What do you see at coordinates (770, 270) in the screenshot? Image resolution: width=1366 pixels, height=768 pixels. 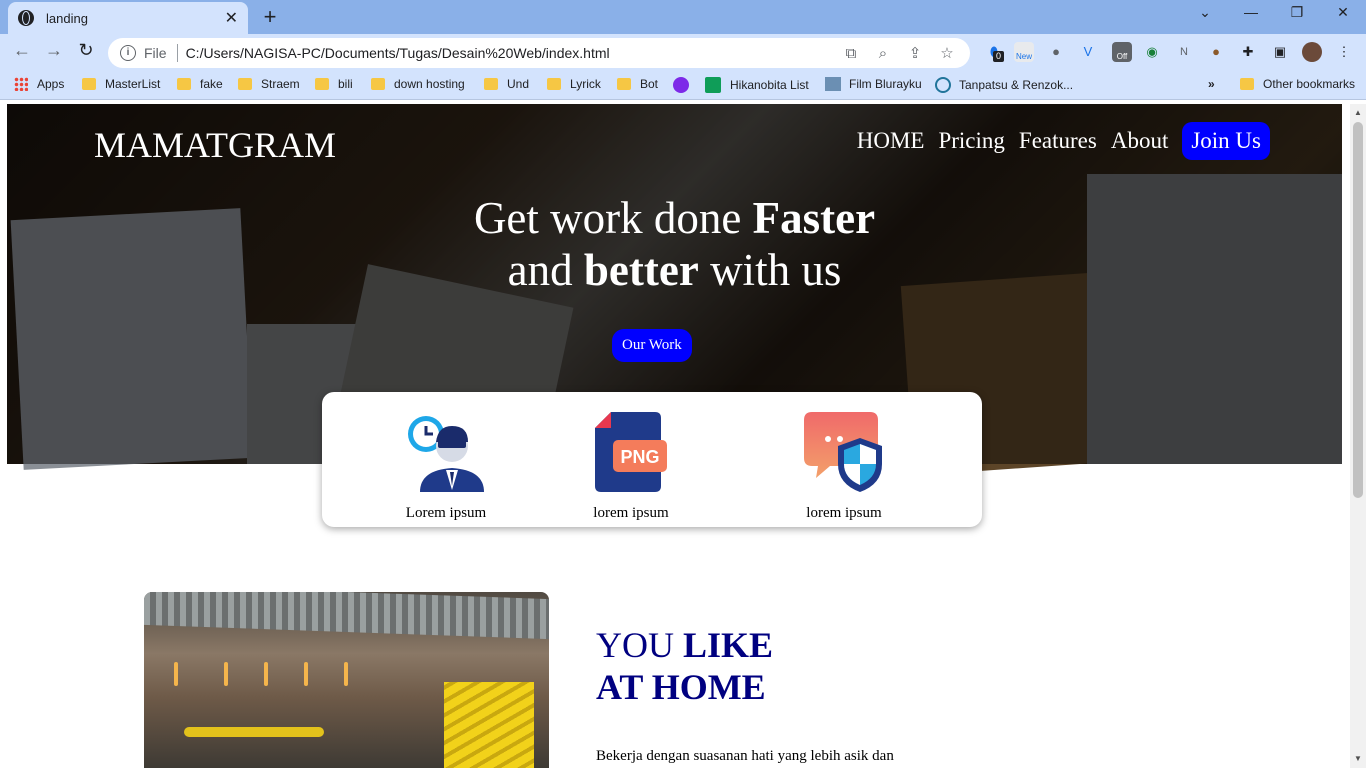 I see `headline-text: with us` at bounding box center [770, 270].